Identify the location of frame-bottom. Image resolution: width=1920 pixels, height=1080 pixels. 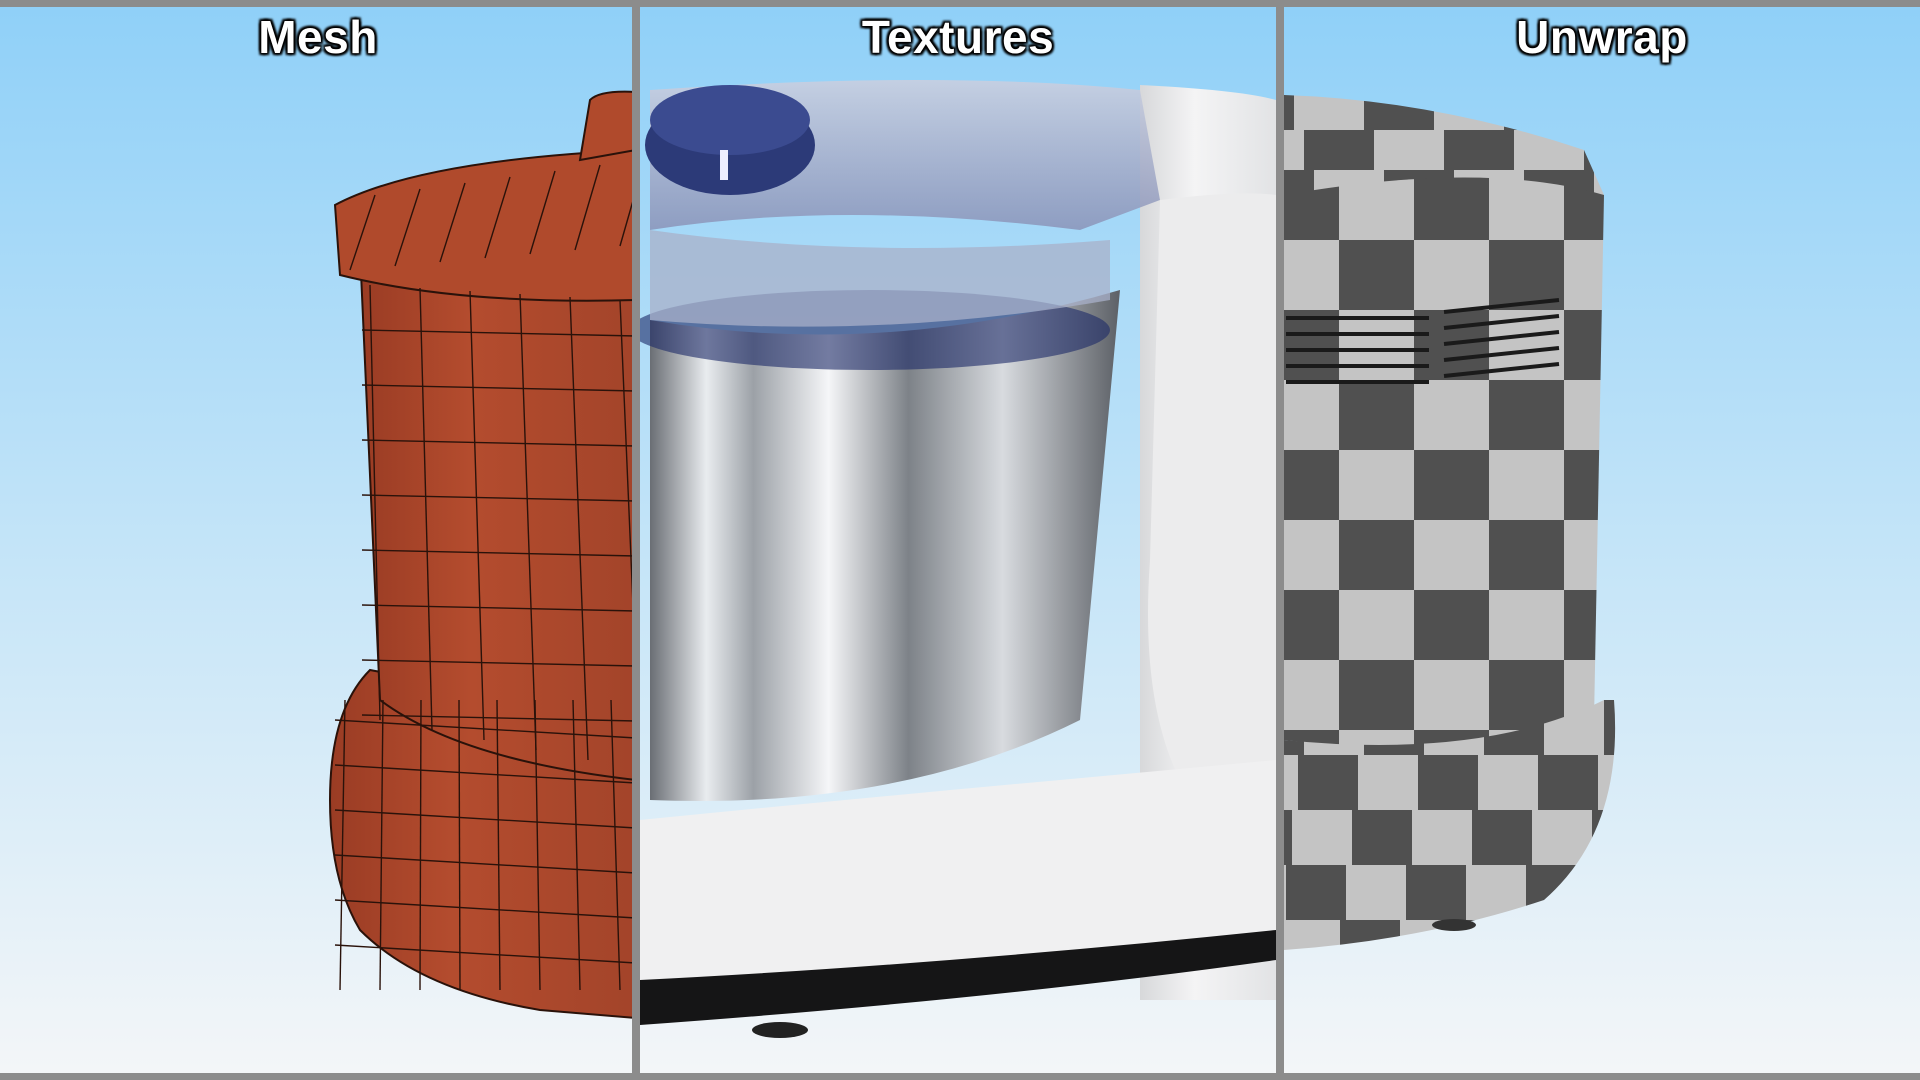
(960, 1076).